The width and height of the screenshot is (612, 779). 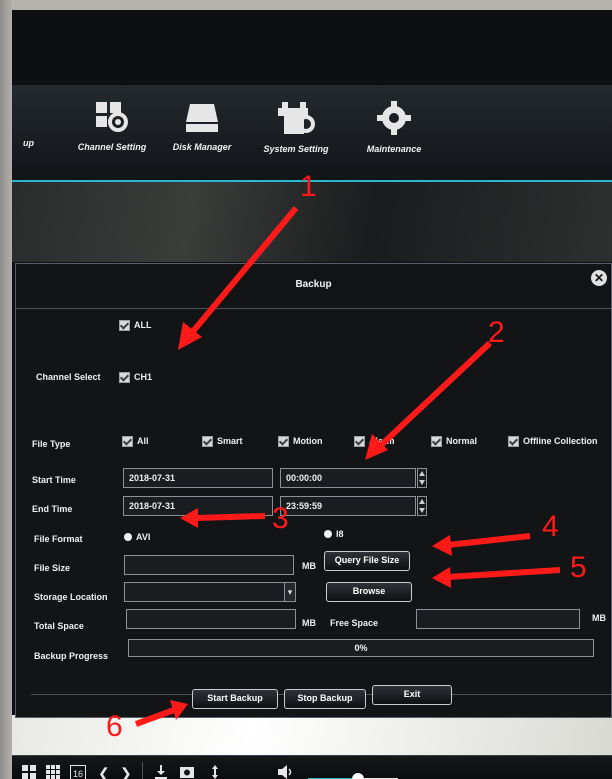 I want to click on bottom-toolbar: 16 ❮ ❯, so click(x=312, y=767).